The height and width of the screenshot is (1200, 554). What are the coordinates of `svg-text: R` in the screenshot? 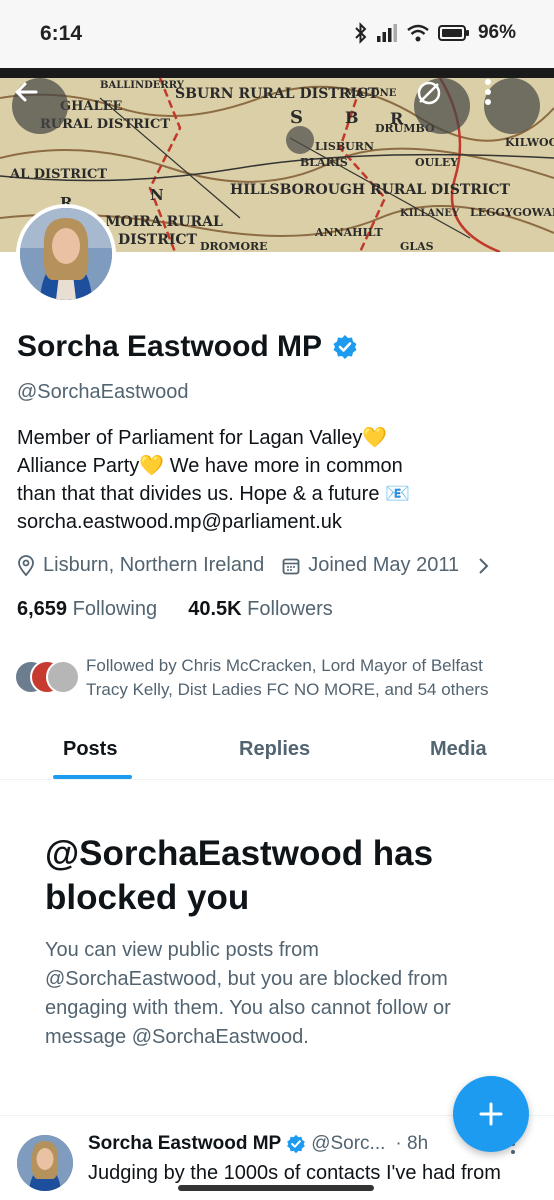 It's located at (397, 118).